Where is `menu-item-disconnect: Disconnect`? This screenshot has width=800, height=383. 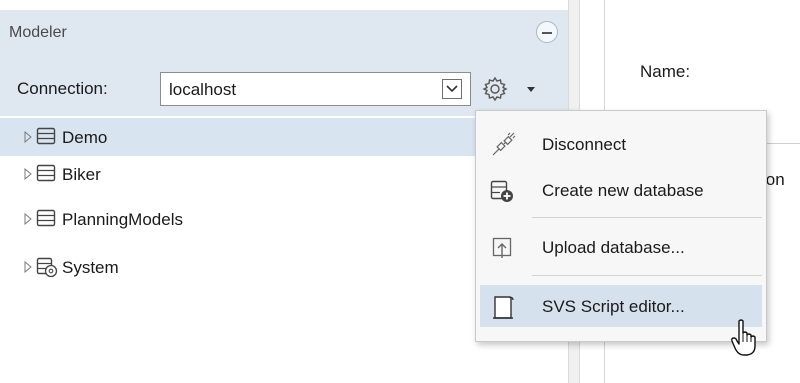 menu-item-disconnect: Disconnect is located at coordinates (621, 144).